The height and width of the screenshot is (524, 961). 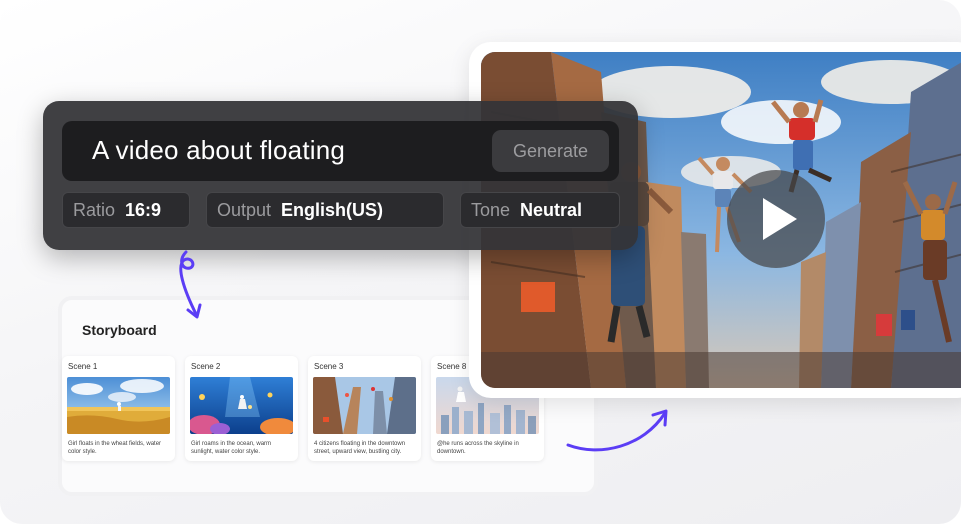 What do you see at coordinates (550, 151) in the screenshot?
I see `generate-button: Generate` at bounding box center [550, 151].